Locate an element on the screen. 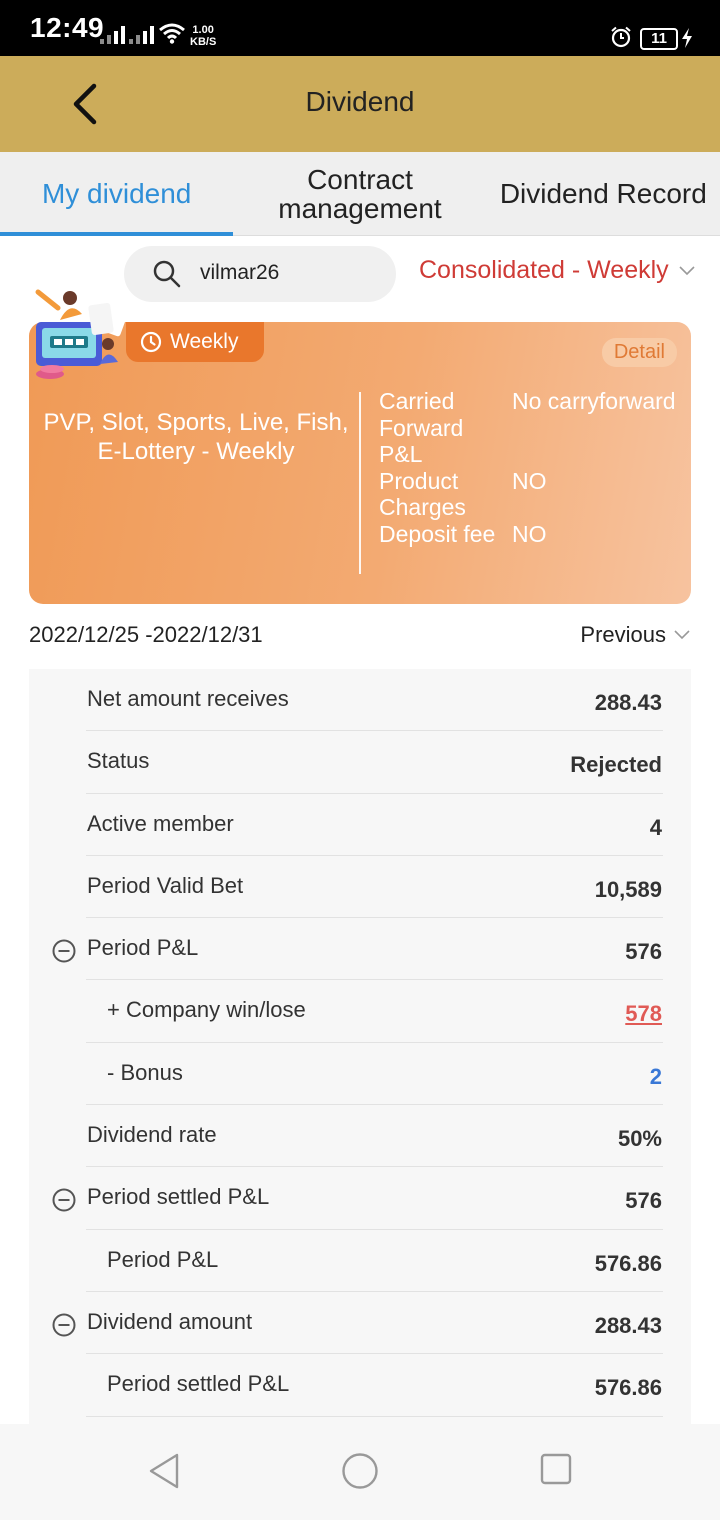 The image size is (720, 1520). bonus-value: 2 is located at coordinates (655, 1076).